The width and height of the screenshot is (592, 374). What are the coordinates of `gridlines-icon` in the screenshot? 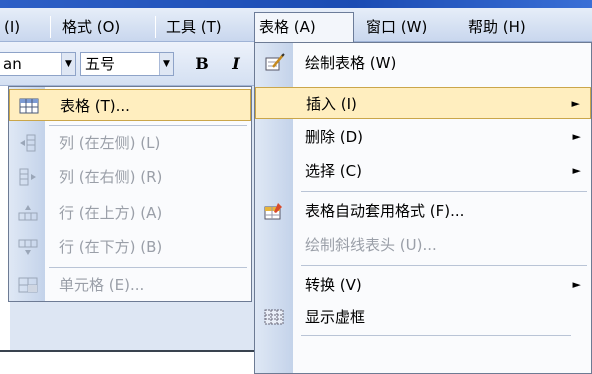 It's located at (274, 317).